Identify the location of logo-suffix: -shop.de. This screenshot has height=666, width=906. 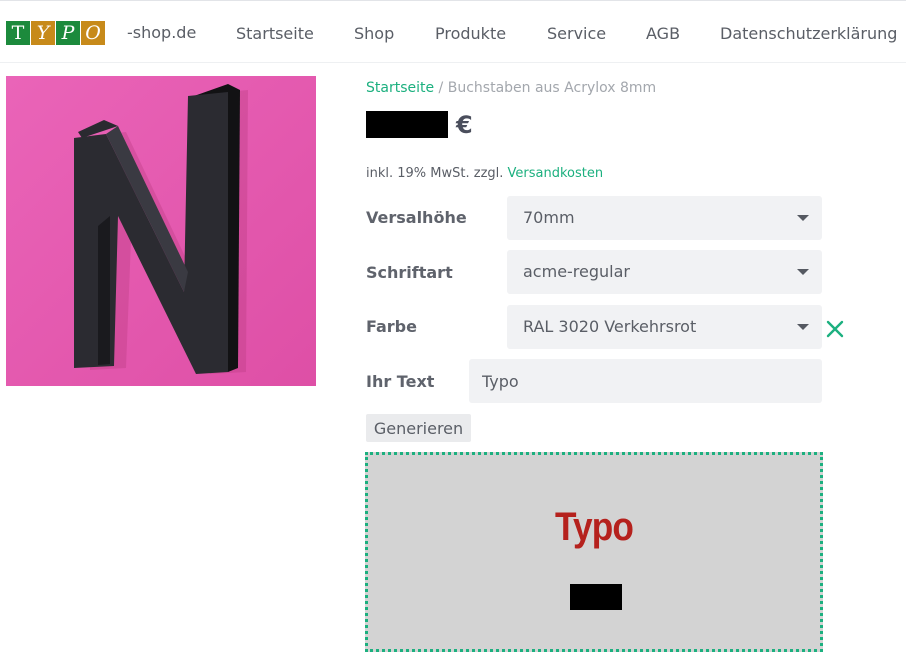
(161, 32).